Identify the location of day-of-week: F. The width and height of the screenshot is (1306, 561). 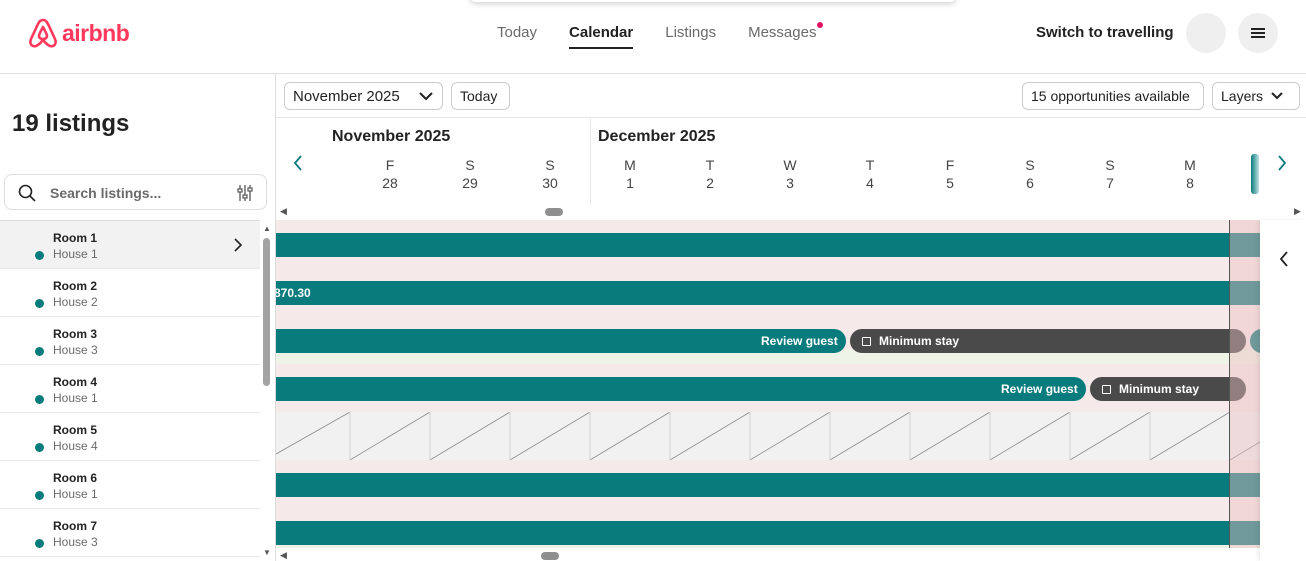
(390, 165).